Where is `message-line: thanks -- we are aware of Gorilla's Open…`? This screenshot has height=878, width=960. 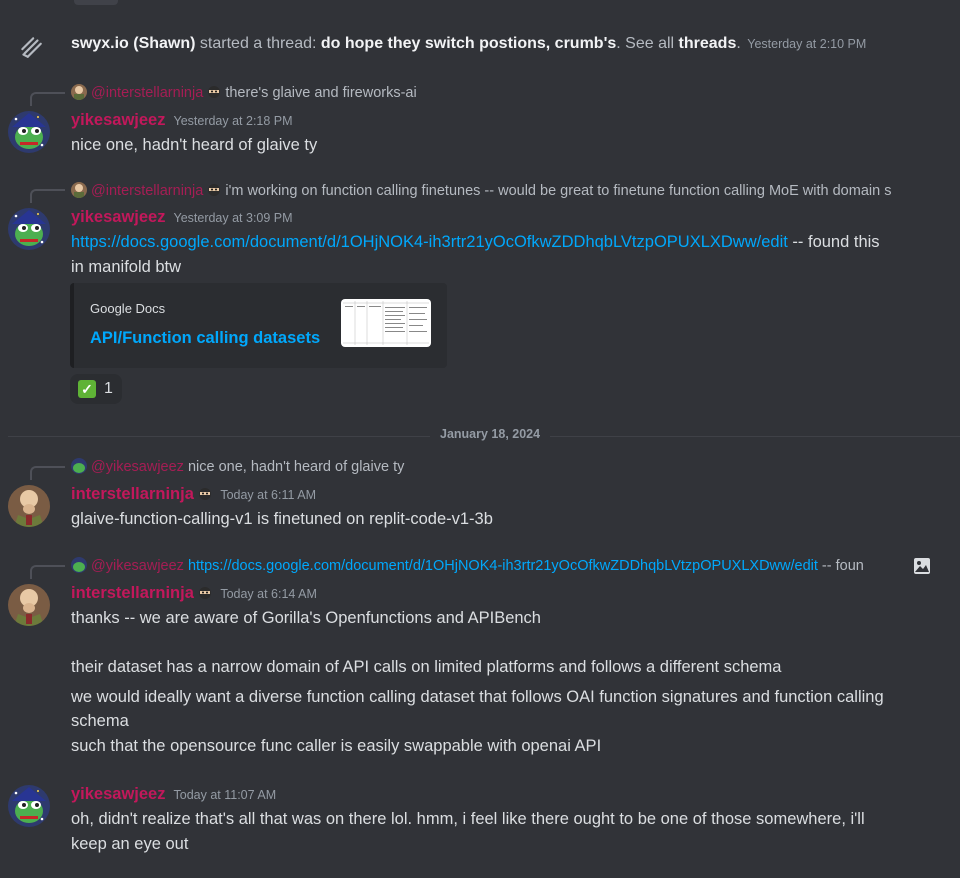
message-line: thanks -- we are aware of Gorilla's Open… is located at coordinates (306, 618).